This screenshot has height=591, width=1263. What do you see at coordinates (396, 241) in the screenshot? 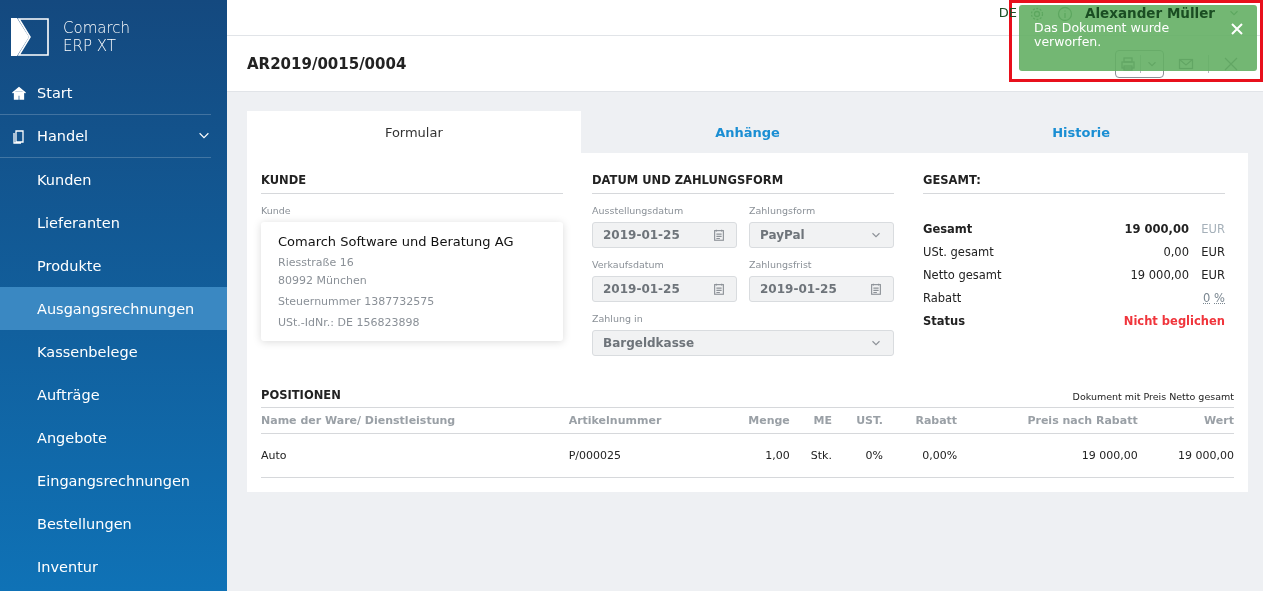
I see `customer-name: Comarch Software und Beratung AG` at bounding box center [396, 241].